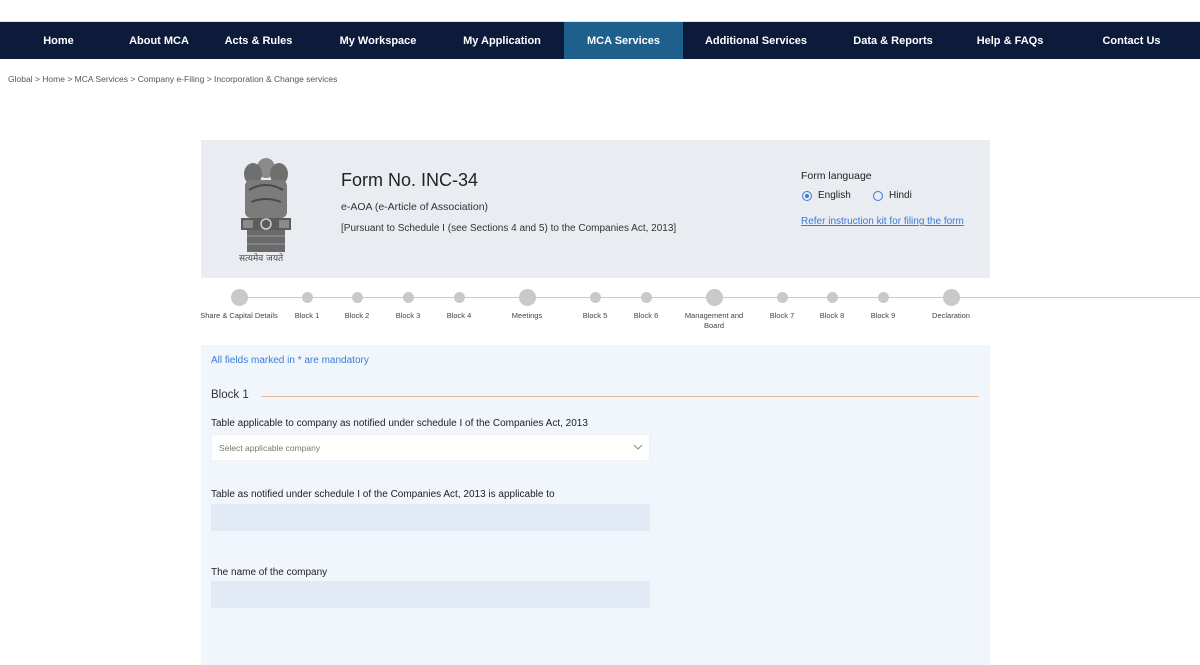 This screenshot has width=1200, height=665. I want to click on chevron-down-icon, so click(638, 447).